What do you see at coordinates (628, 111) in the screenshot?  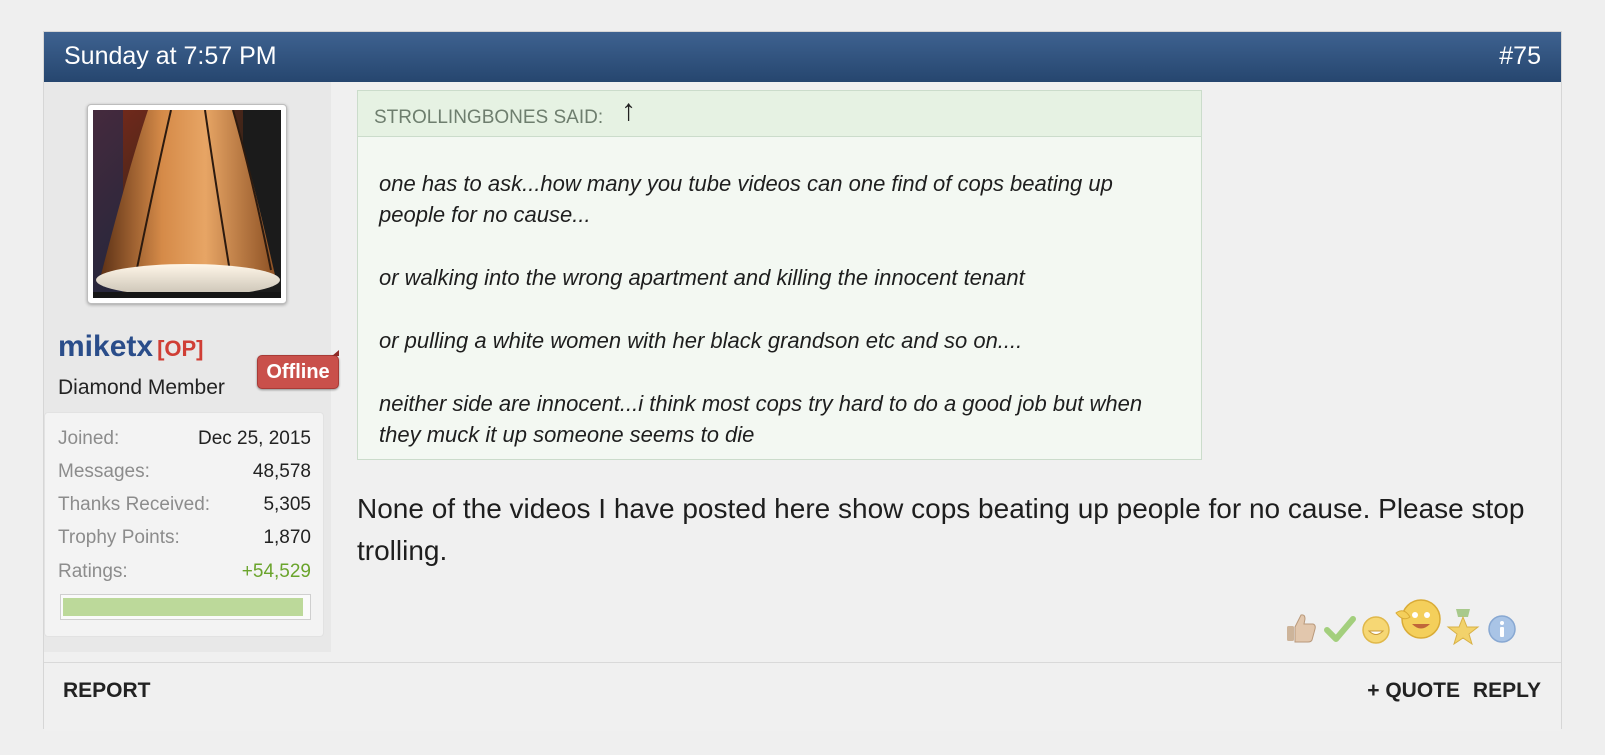 I see `arrow-up-icon: ↑` at bounding box center [628, 111].